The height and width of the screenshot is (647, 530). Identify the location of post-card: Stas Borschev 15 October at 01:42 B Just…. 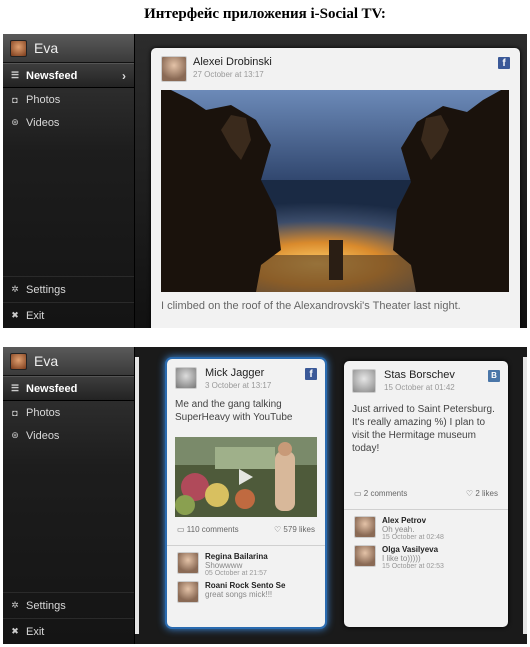
(426, 494).